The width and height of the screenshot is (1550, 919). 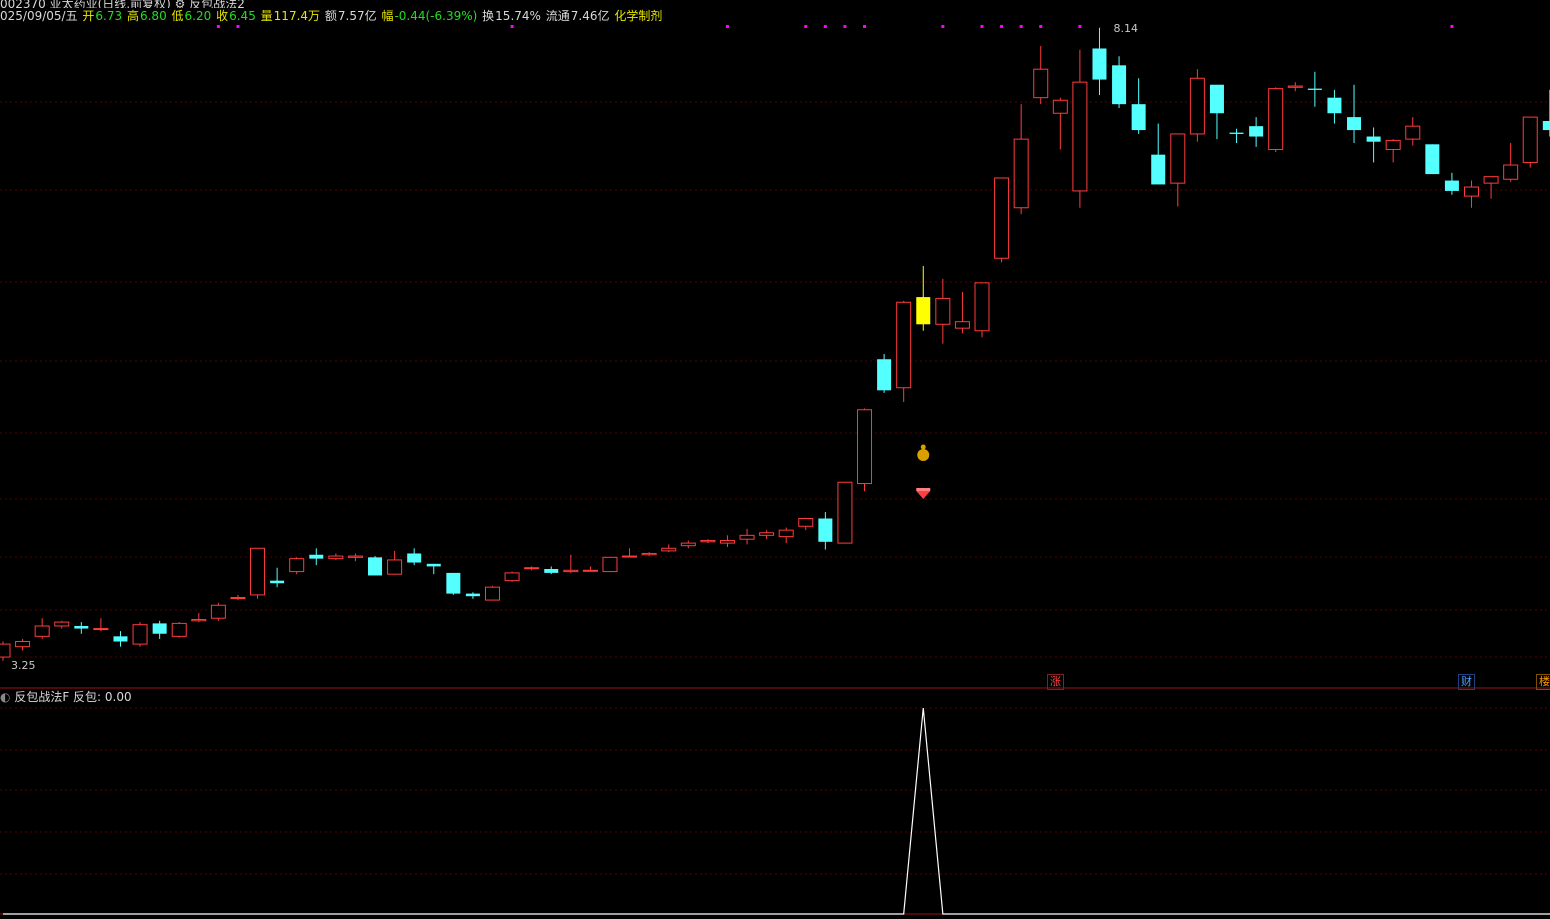 What do you see at coordinates (1125, 28) in the screenshot?
I see `max-price-label: 8.14` at bounding box center [1125, 28].